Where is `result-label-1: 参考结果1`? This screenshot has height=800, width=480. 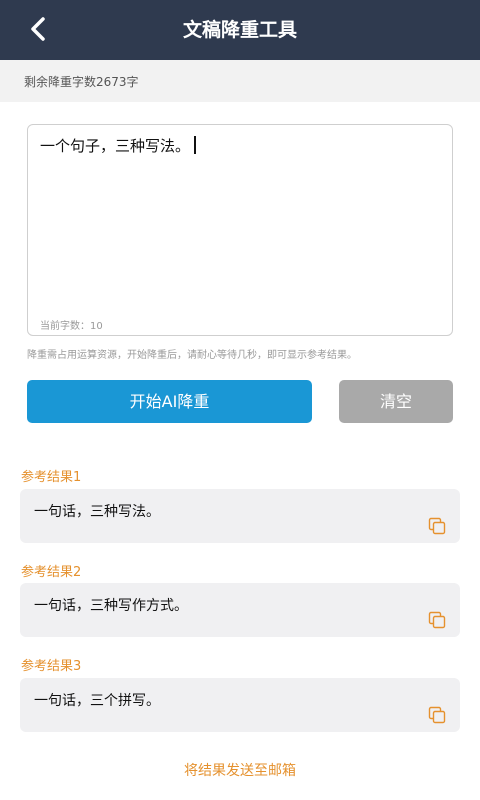 result-label-1: 参考结果1 is located at coordinates (51, 477).